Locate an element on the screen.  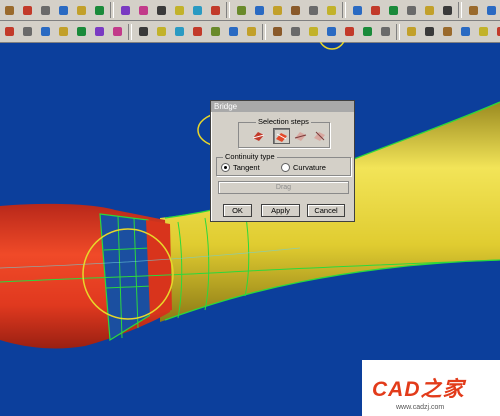
tangent-radio: Tangent is located at coordinates (240, 167).